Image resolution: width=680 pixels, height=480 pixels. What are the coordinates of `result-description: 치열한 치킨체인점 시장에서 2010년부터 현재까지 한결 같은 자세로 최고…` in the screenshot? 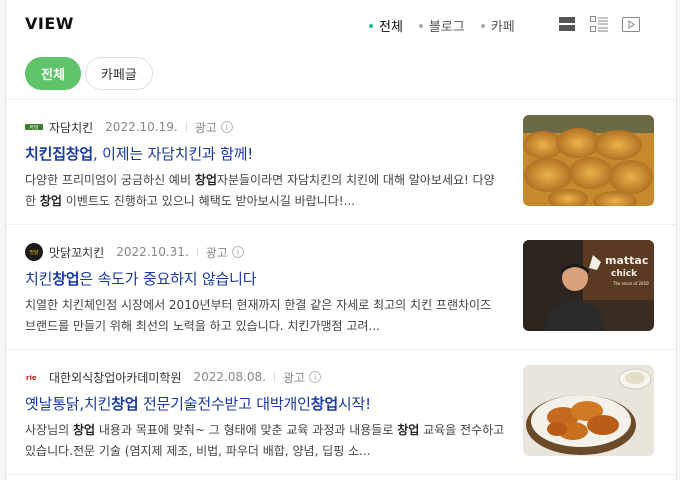 It's located at (258, 315).